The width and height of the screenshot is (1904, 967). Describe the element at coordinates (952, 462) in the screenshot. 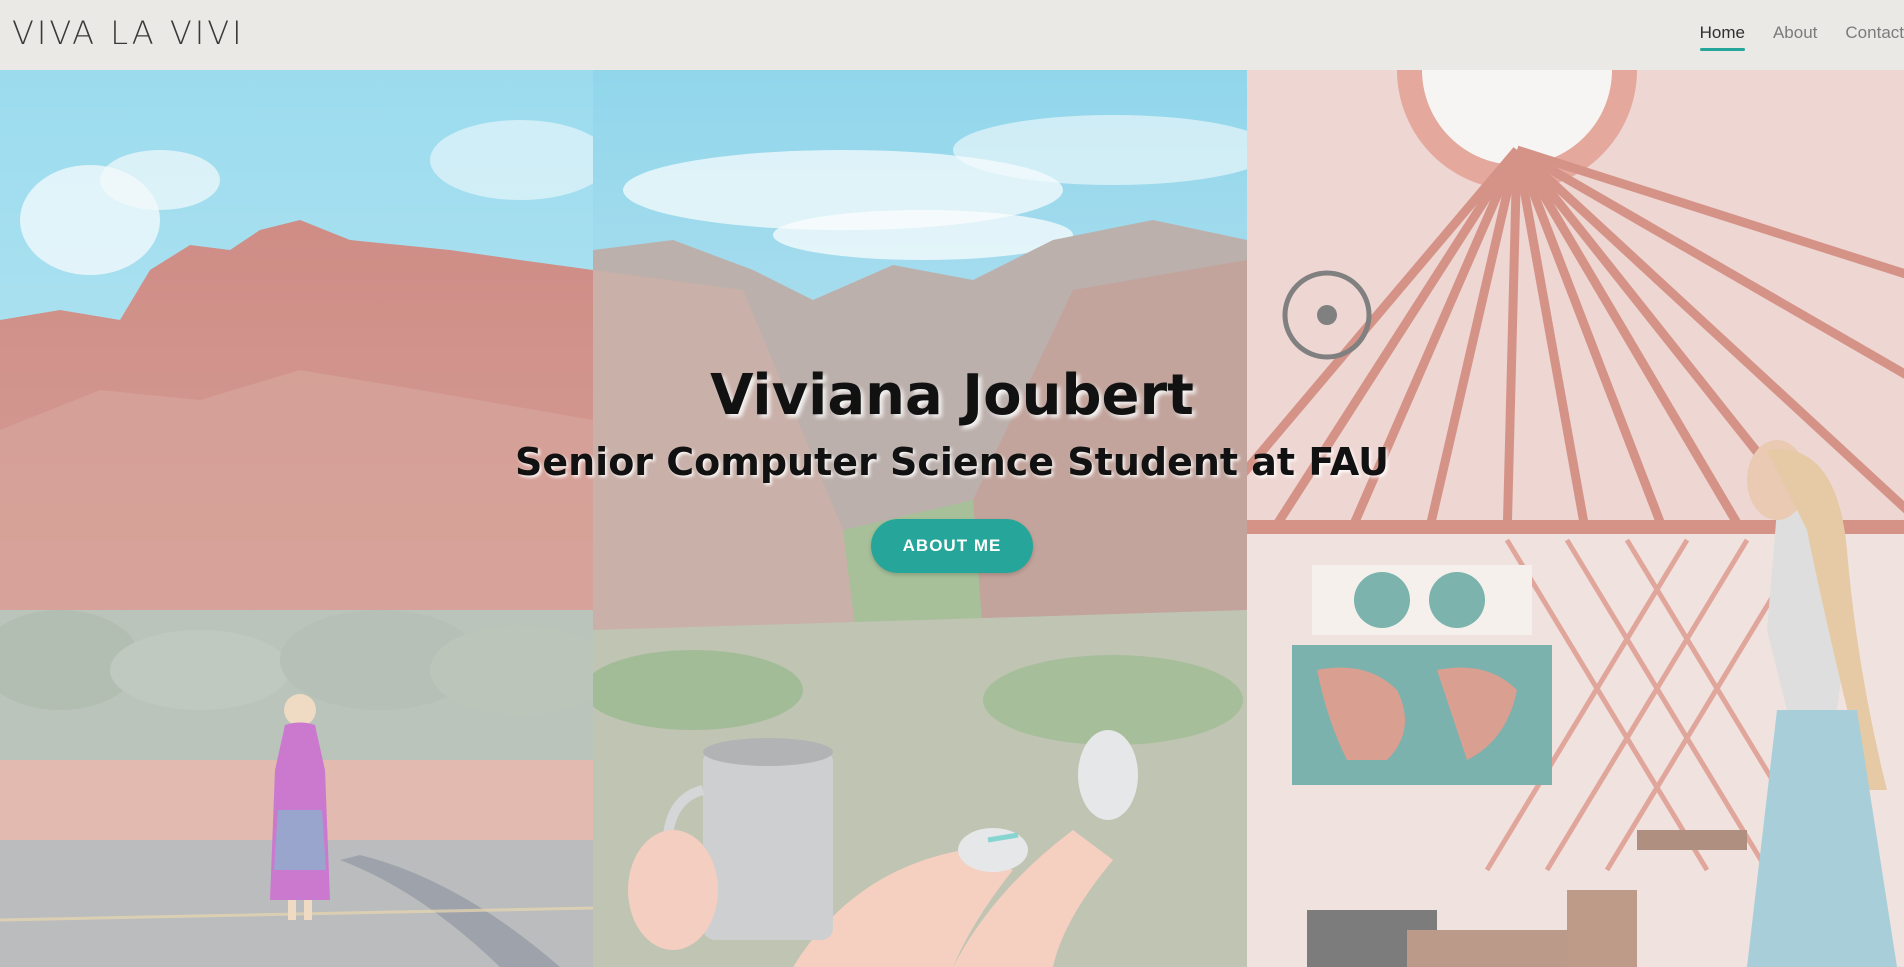

I see `hero-subtitle: Senior Computer Science Student at FAU` at that location.